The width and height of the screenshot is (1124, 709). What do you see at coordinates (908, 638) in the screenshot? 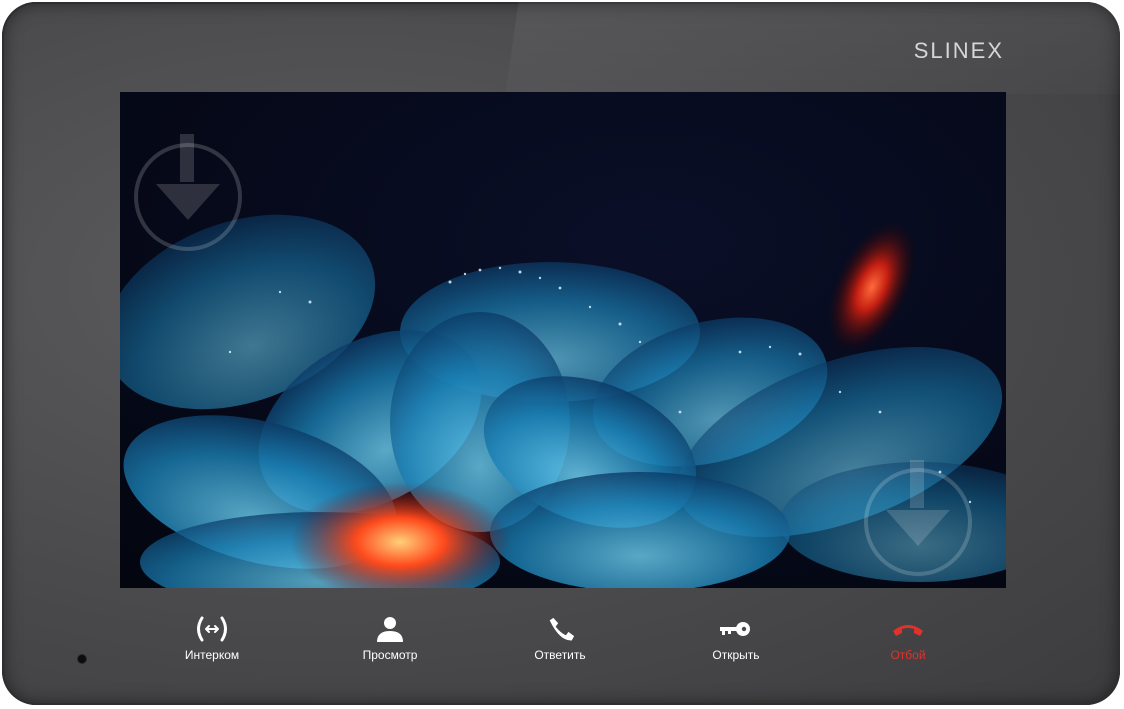
I see `hangup-button: Отбой` at bounding box center [908, 638].